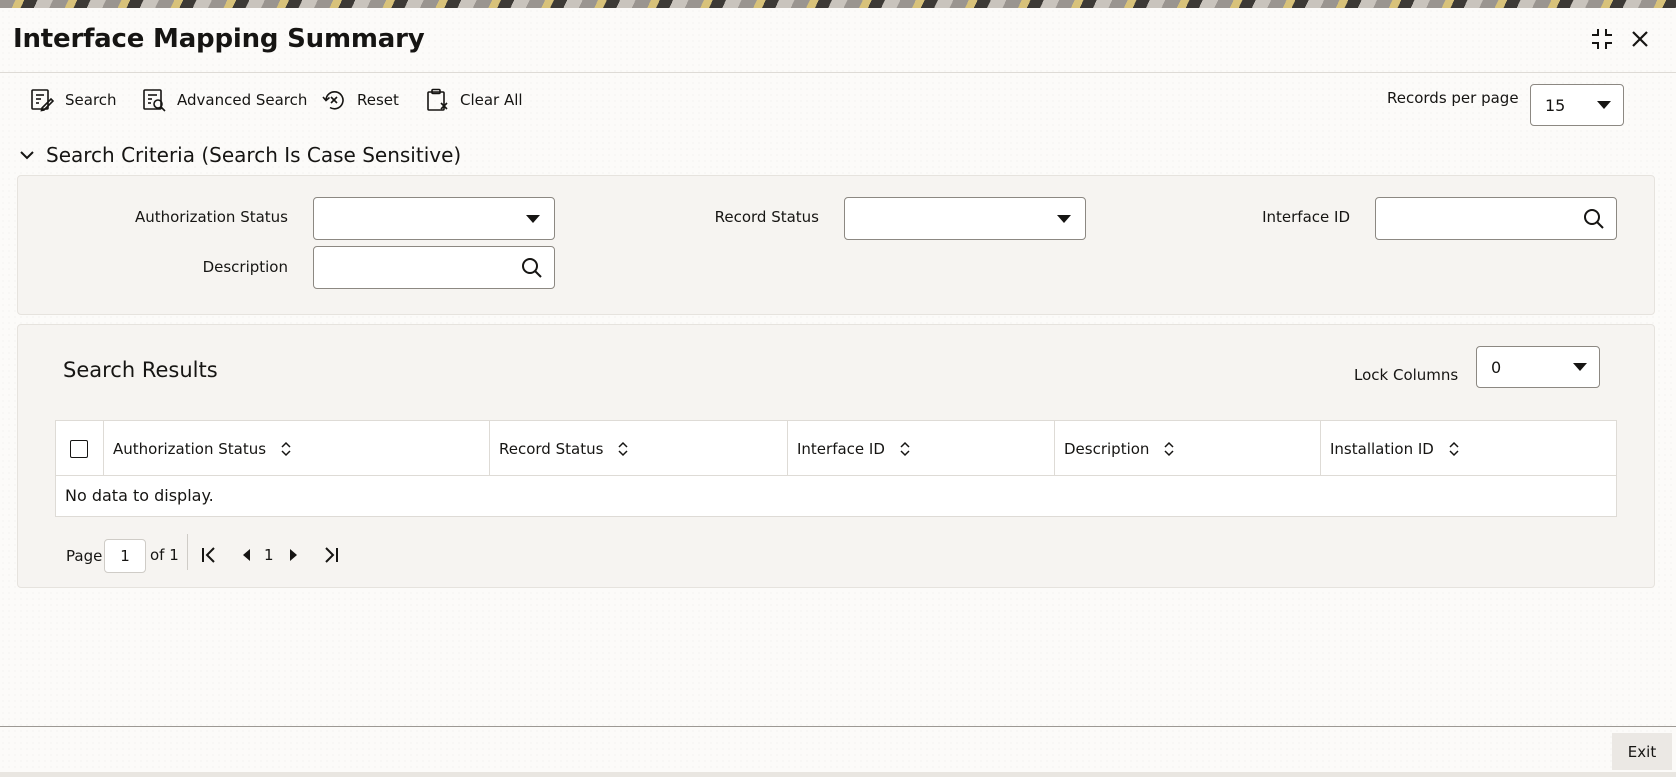 This screenshot has height=777, width=1676. Describe the element at coordinates (296, 448) in the screenshot. I see `column-header-authorization-status: Authorization Status` at that location.